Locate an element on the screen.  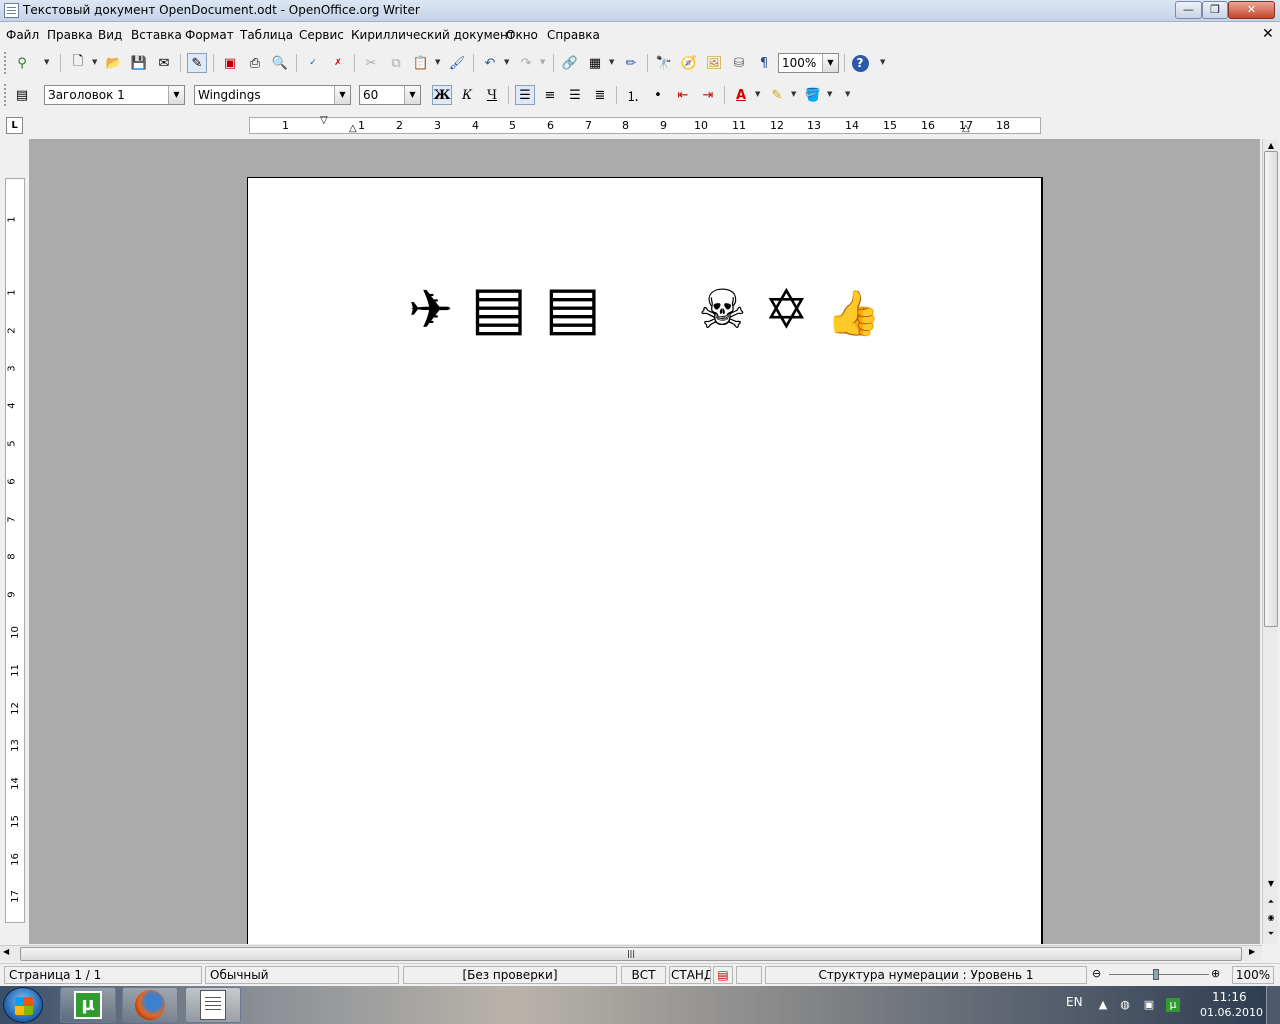
menu-cyrillic-document: Кириллический документ is located at coordinates (433, 35).